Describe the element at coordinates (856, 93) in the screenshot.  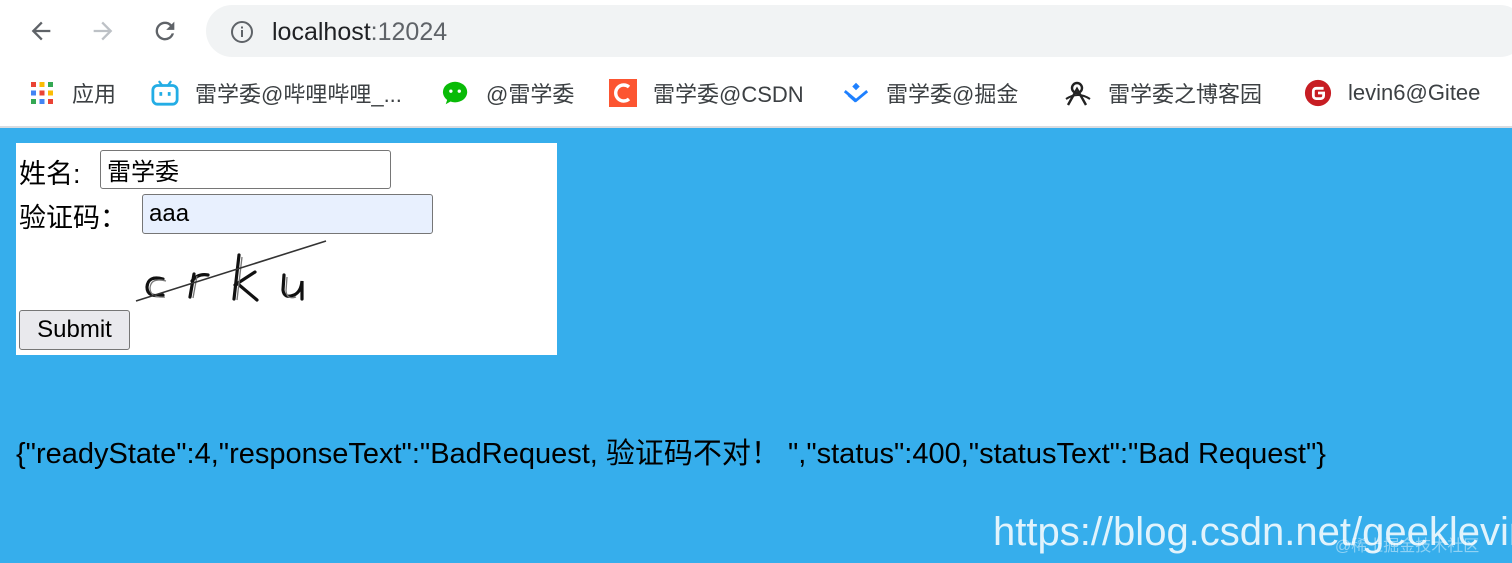
I see `juejin-icon` at that location.